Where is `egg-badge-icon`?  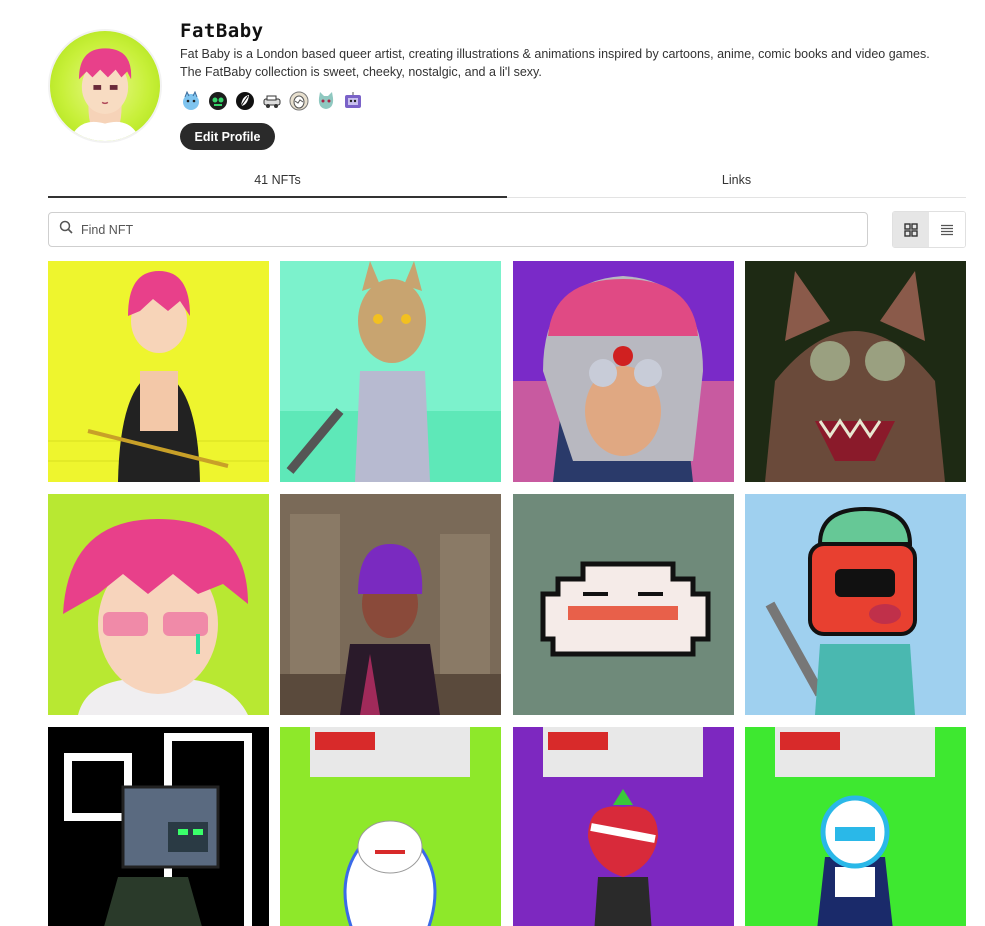
egg-badge-icon is located at coordinates (298, 101).